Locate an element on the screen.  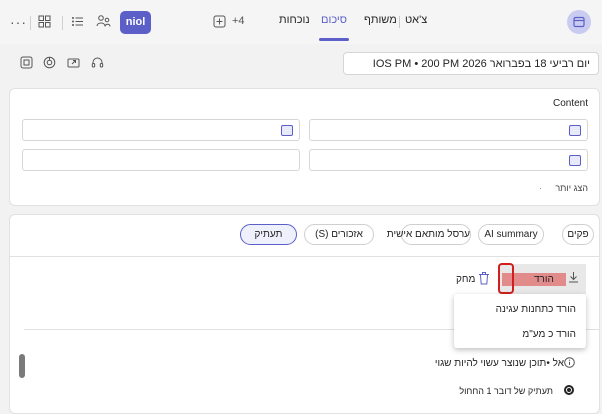
meeting-avatar is located at coordinates (579, 22).